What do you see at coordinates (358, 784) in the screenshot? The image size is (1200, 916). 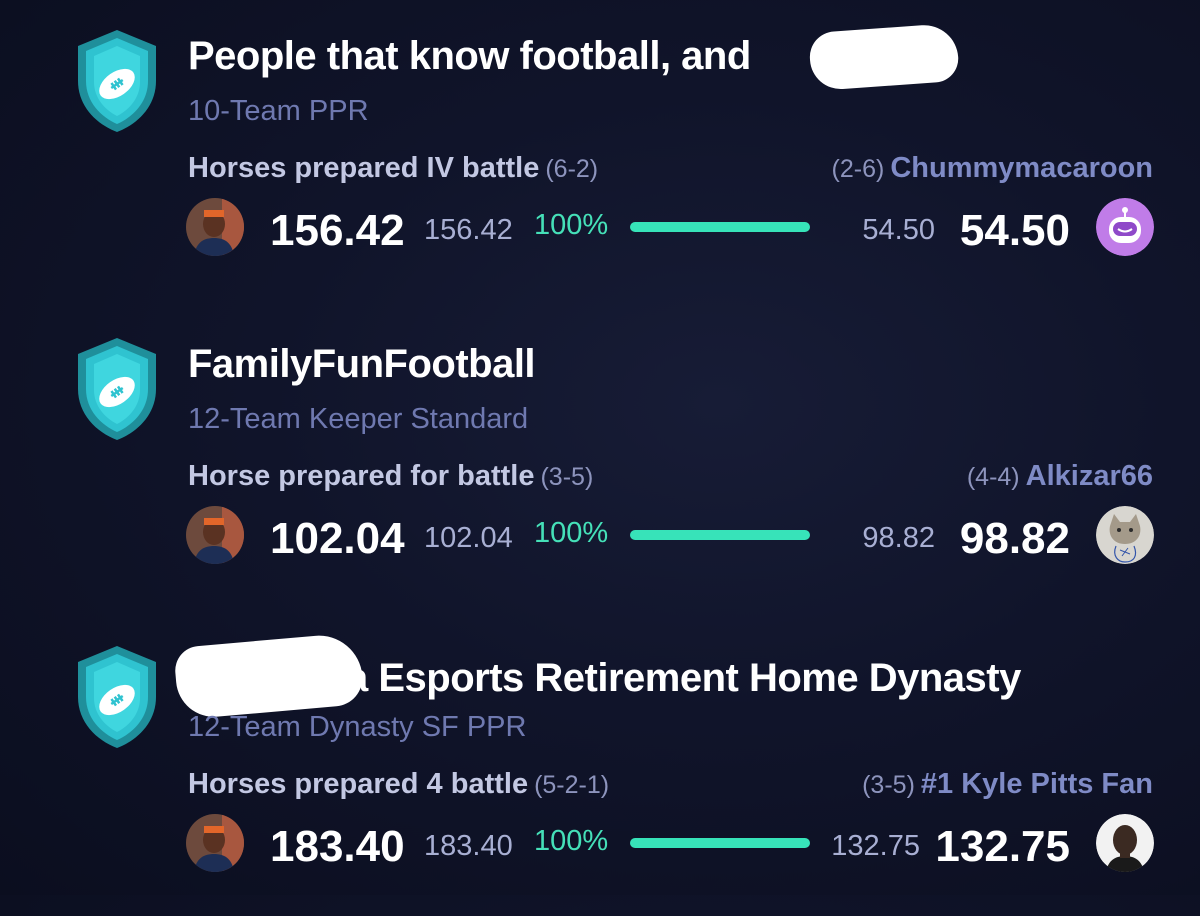 I see `home-team-name: Horses prepared 4 battle` at bounding box center [358, 784].